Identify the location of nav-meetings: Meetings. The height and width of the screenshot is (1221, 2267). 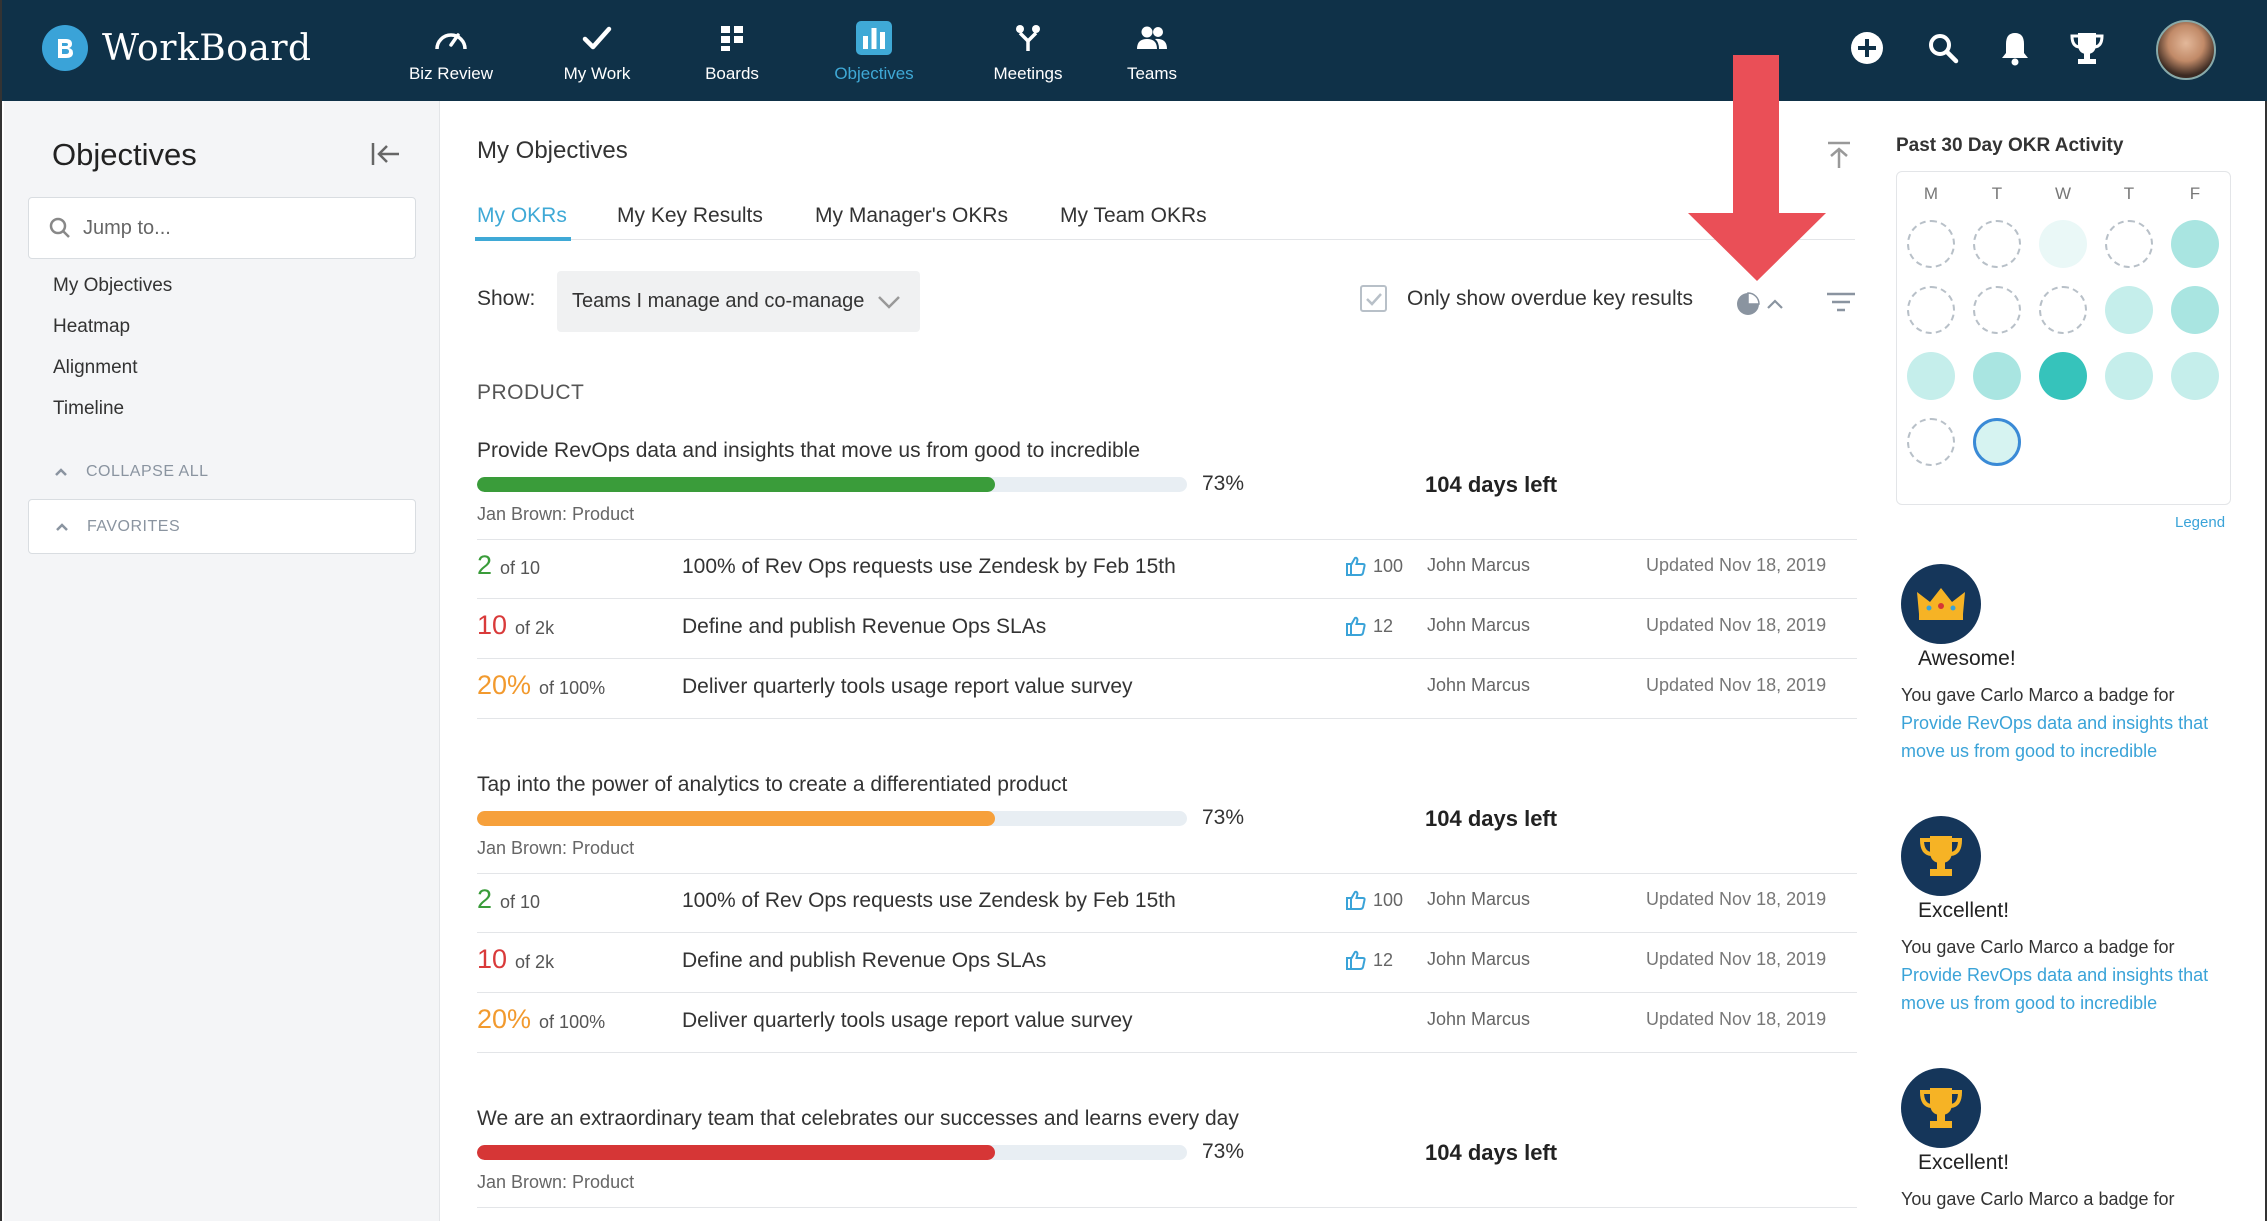
(1028, 50).